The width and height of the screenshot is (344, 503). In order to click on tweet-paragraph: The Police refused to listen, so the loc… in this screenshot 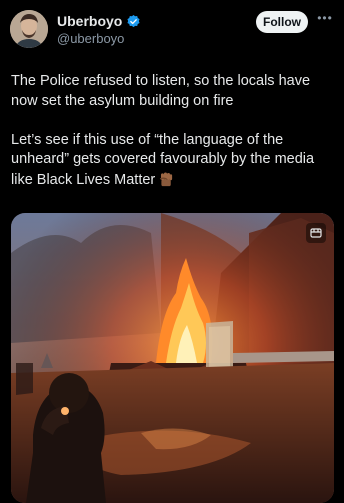, I will do `click(161, 91)`.